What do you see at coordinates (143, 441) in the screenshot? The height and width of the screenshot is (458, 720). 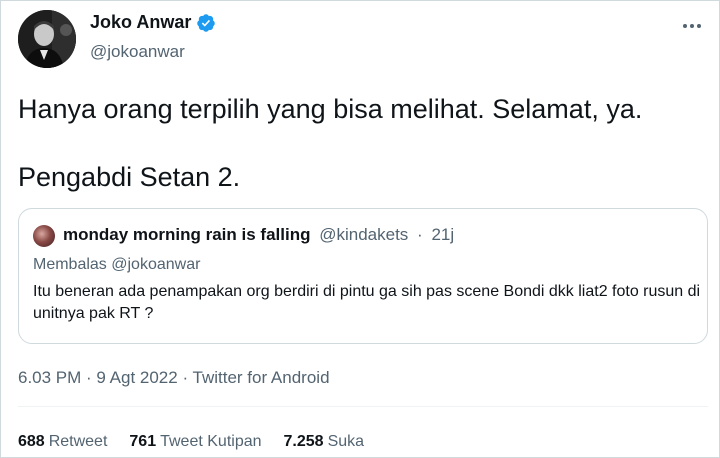 I see `quote-tweet-count-value: 761` at bounding box center [143, 441].